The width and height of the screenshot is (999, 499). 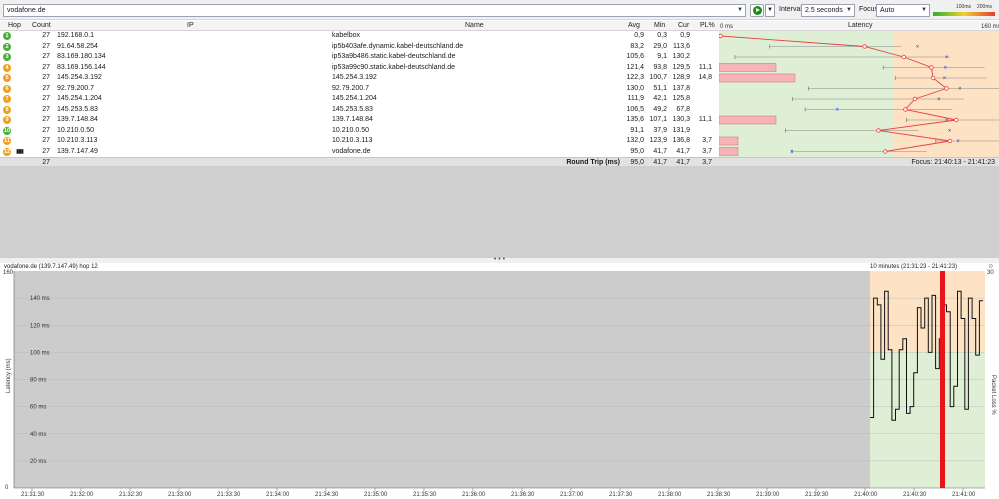 I want to click on col-ip: IP, so click(x=190, y=25).